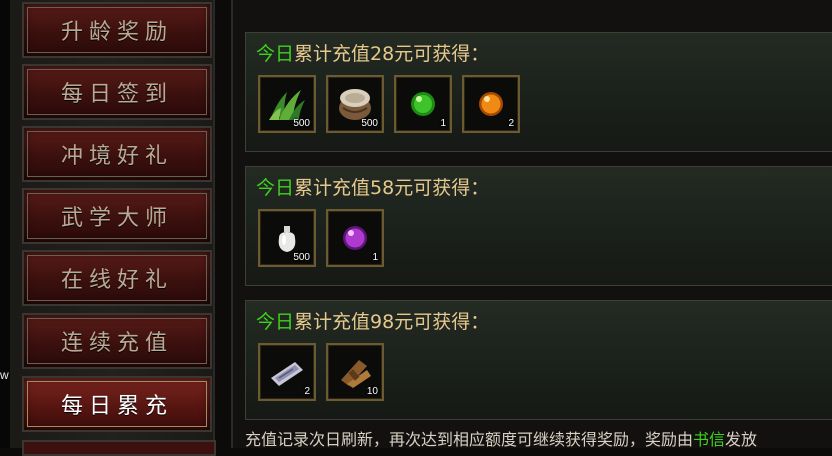  Describe the element at coordinates (392, 188) in the screenshot. I see `tier-condition: 累计充值58元可获得：` at that location.